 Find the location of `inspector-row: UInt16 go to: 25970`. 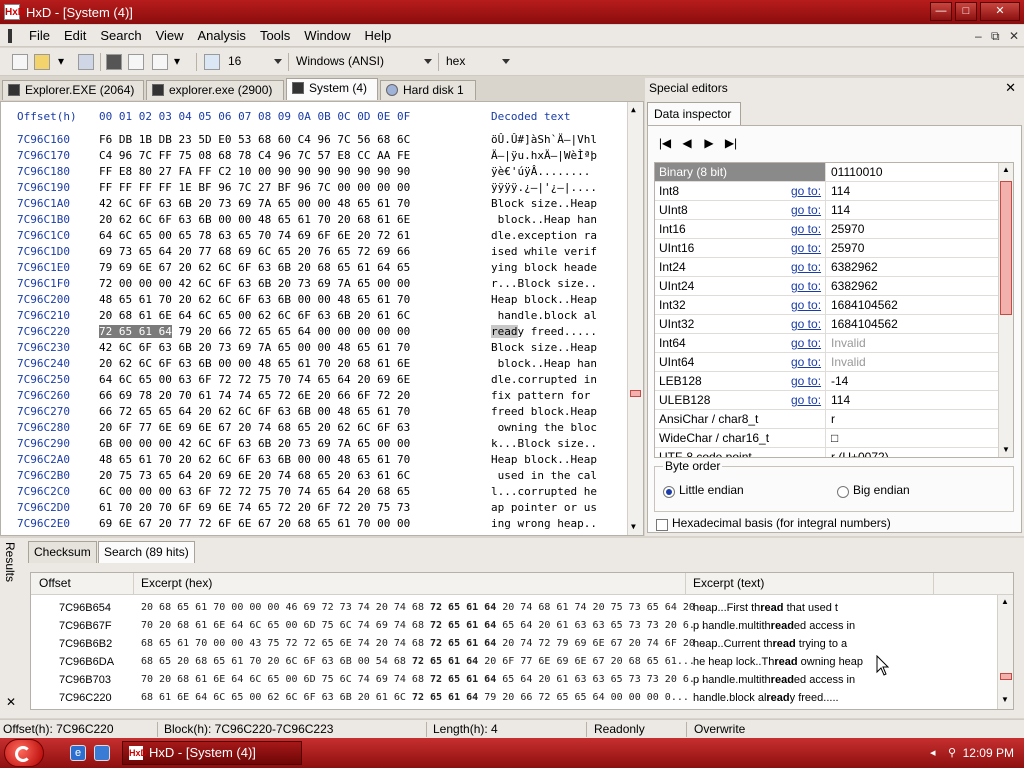

inspector-row: UInt16 go to: 25970 is located at coordinates (827, 248).